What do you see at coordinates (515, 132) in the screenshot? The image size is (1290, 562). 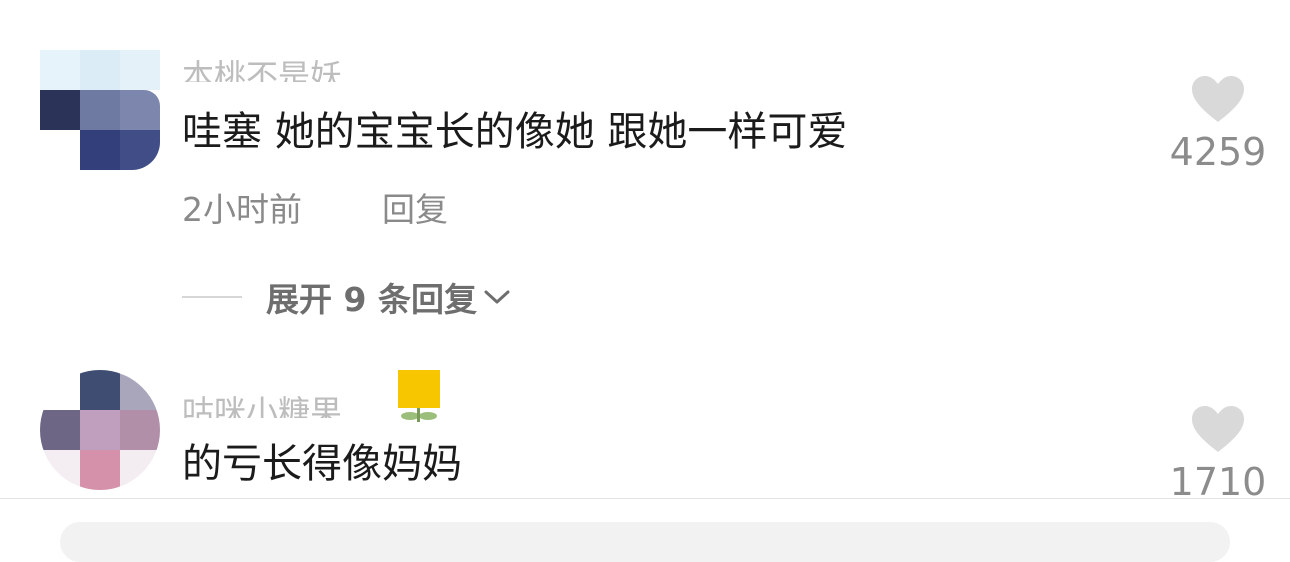 I see `comment-text: 哇塞 她的宝宝长的像她 跟她一样可爱` at bounding box center [515, 132].